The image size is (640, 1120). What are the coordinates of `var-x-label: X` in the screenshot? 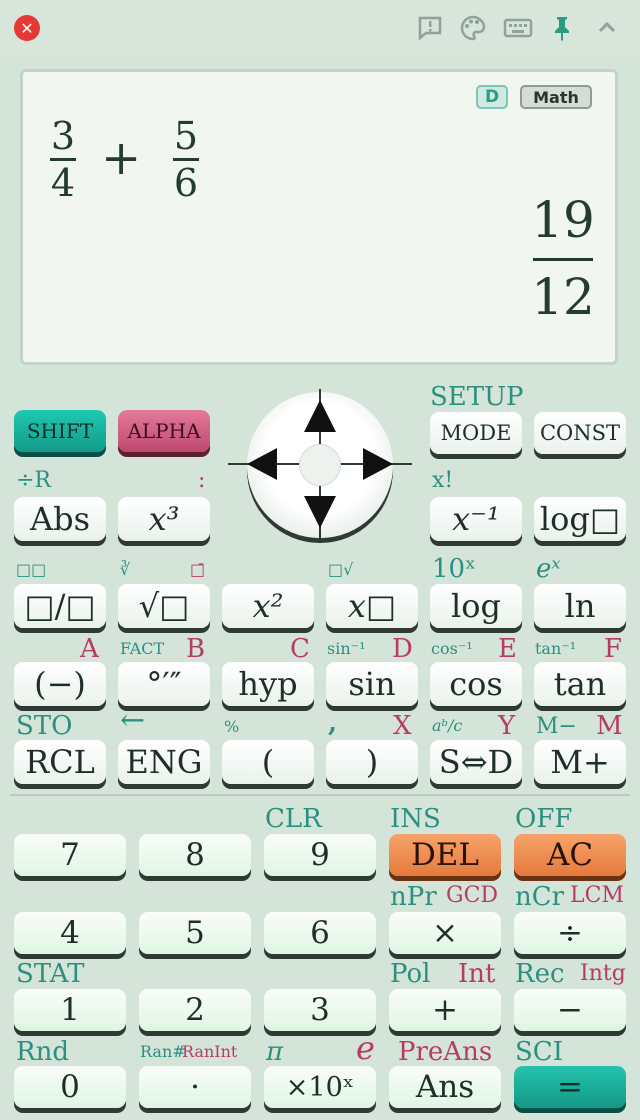 It's located at (402, 726).